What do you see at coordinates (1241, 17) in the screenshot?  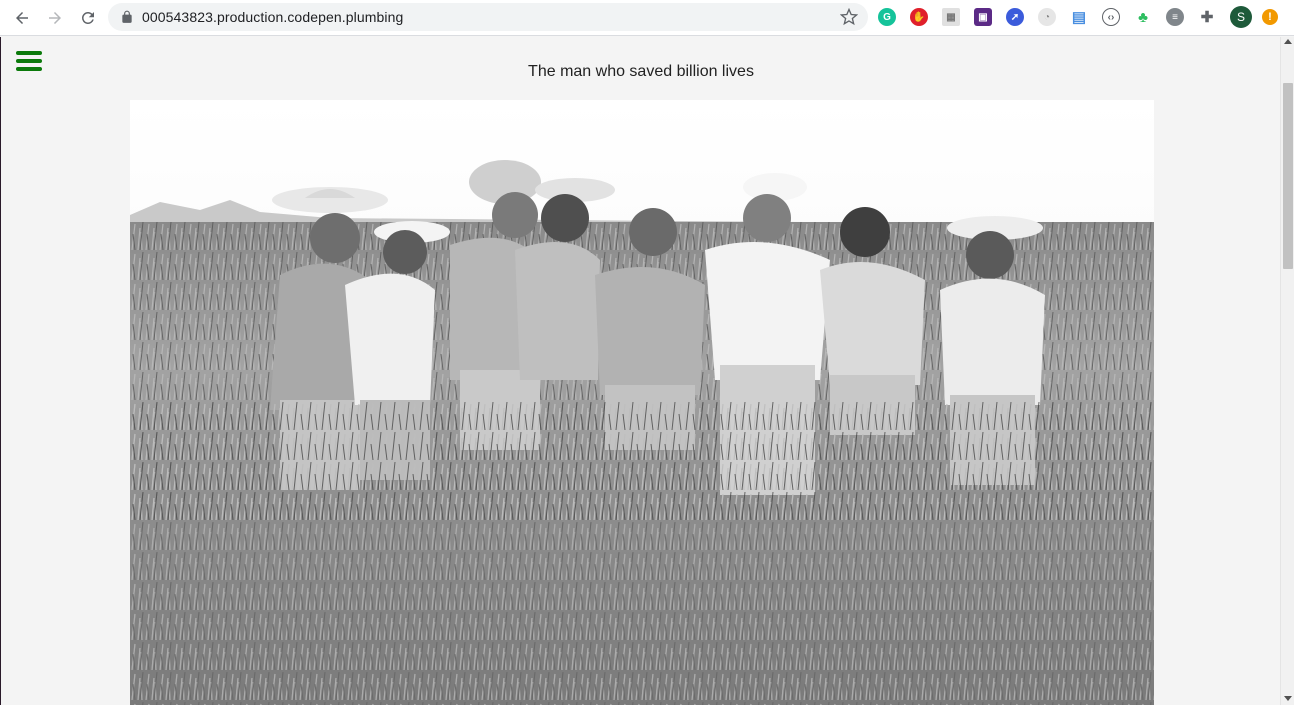 I see `profile-avatar: S` at bounding box center [1241, 17].